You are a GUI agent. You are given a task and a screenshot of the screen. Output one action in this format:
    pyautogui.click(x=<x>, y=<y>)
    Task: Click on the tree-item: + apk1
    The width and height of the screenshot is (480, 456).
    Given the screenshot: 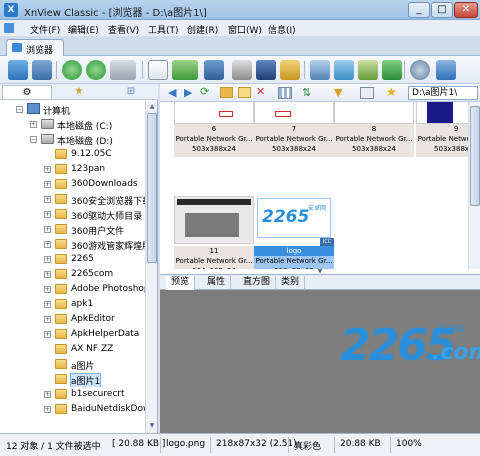 What is the action you would take?
    pyautogui.click(x=72, y=304)
    